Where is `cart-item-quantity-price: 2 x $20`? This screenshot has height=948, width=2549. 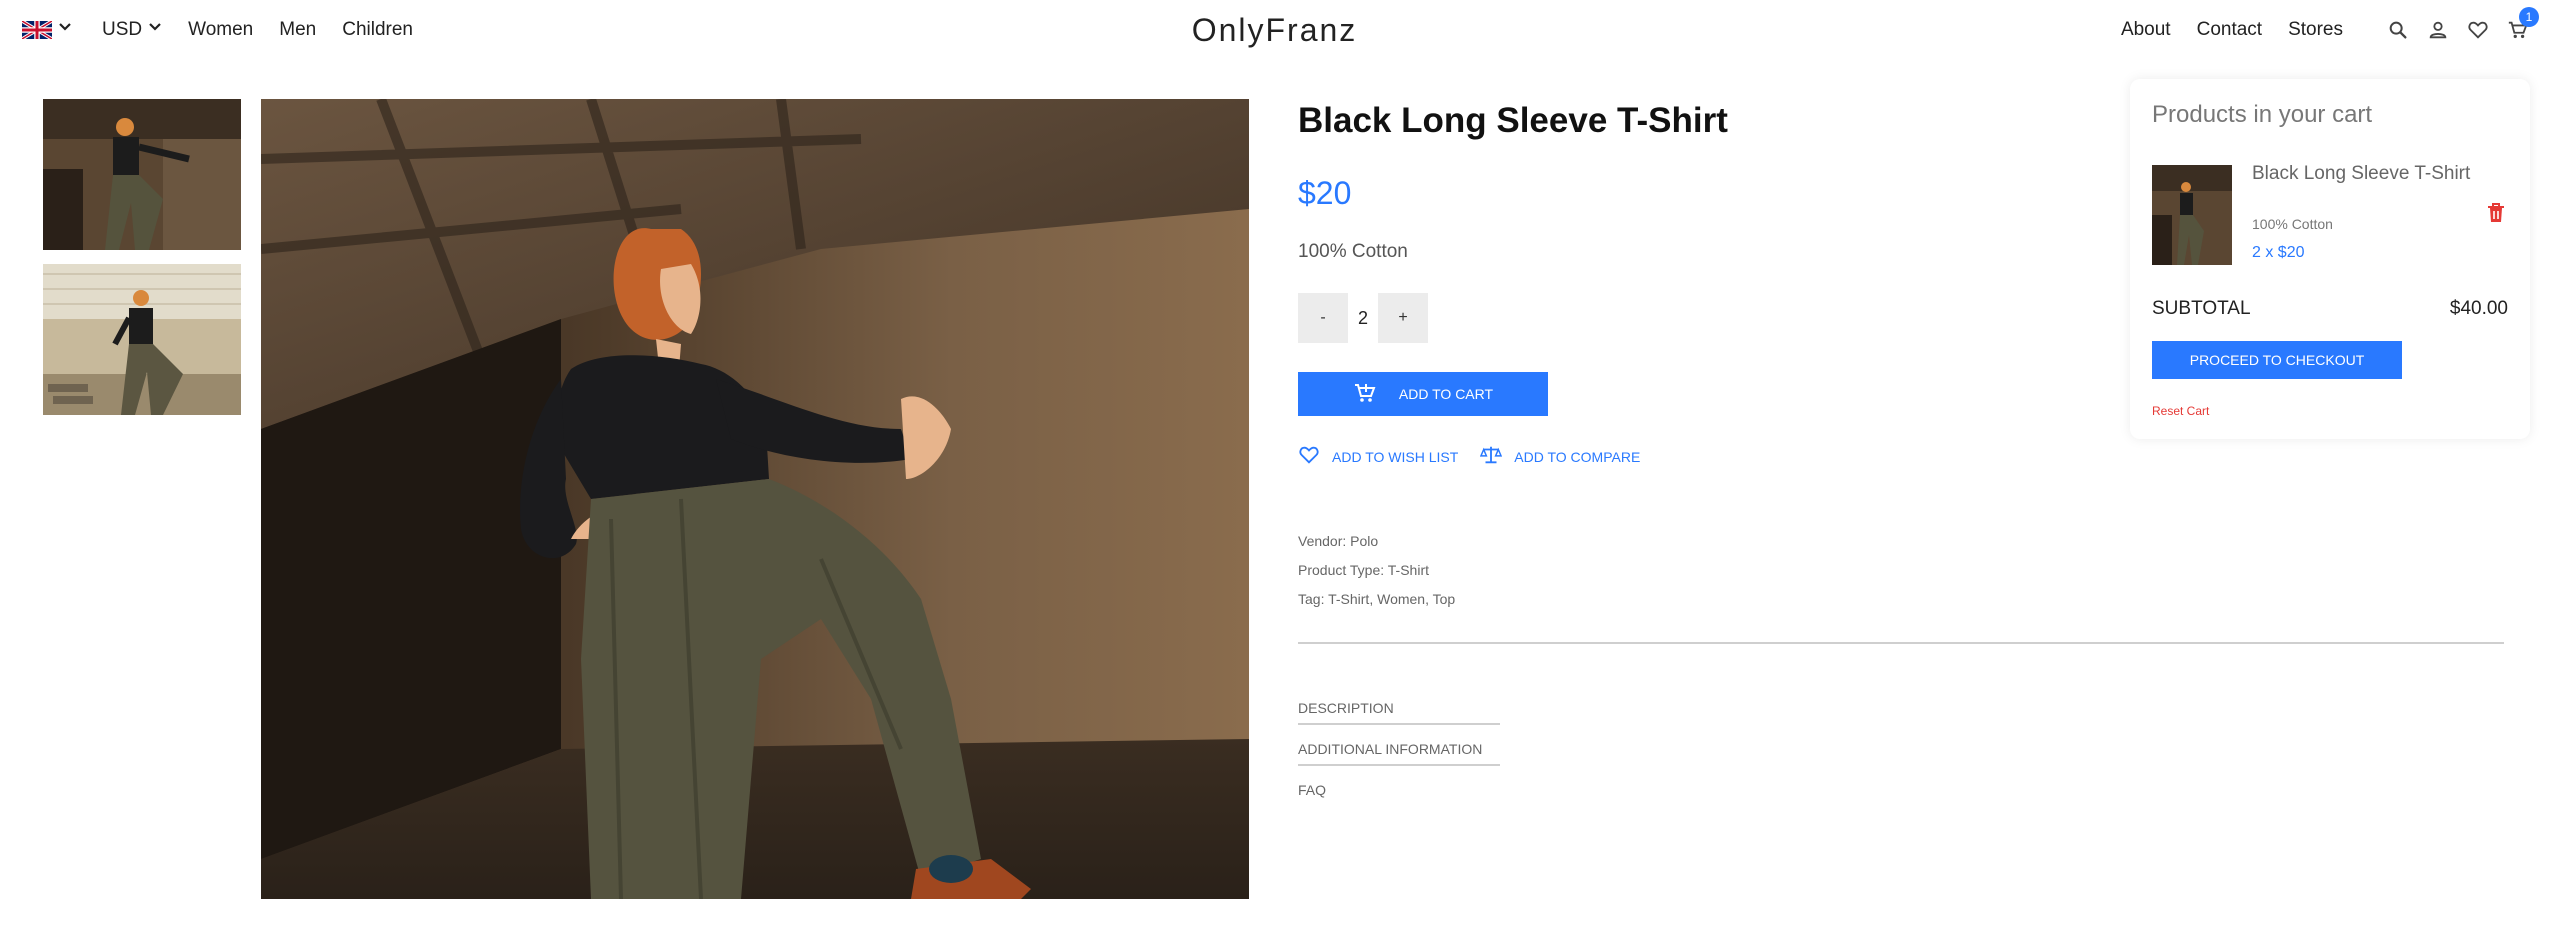 cart-item-quantity-price: 2 x $20 is located at coordinates (2278, 252).